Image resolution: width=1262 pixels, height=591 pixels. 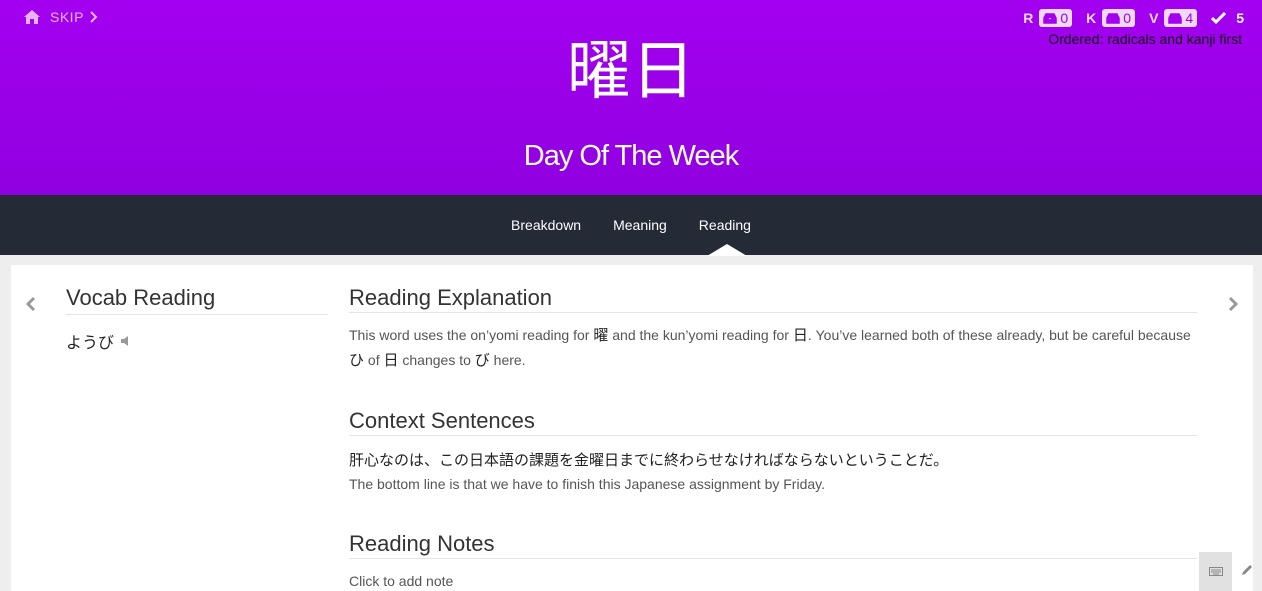 I want to click on text-part: changes to, so click(x=436, y=360).